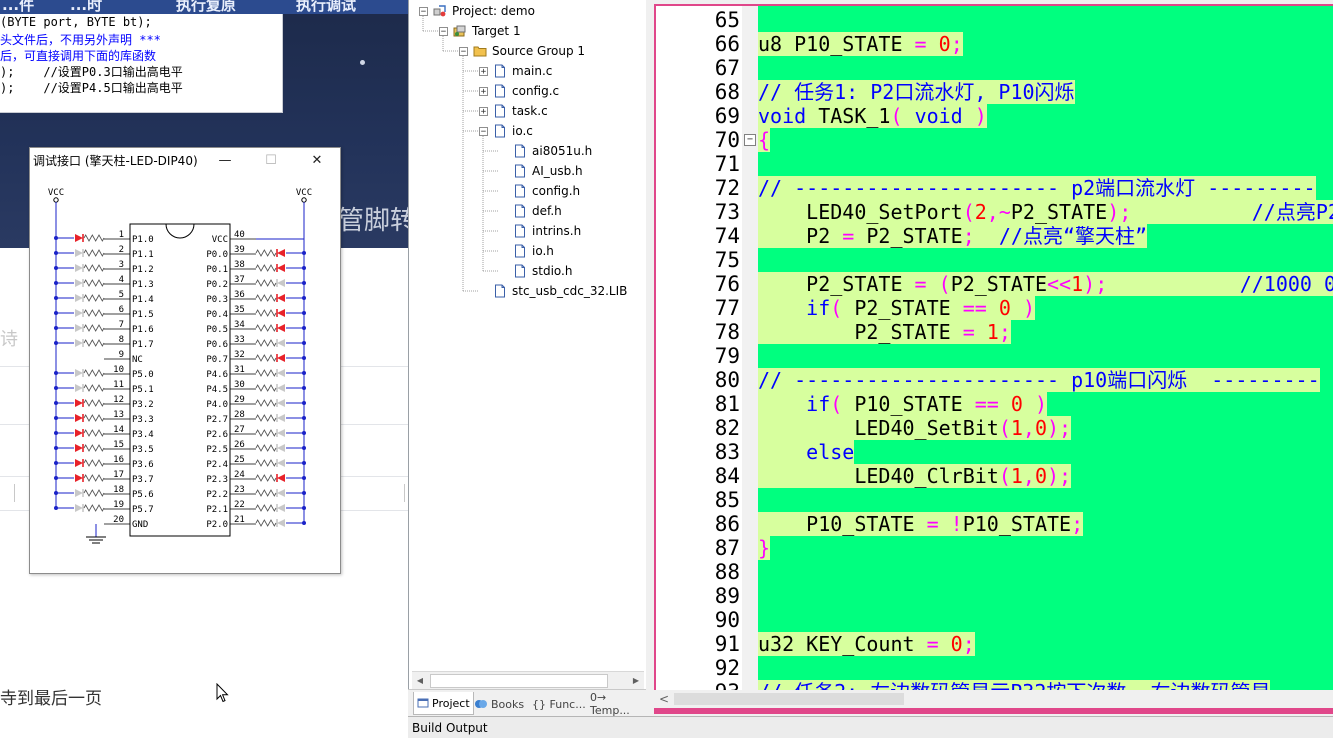 This screenshot has height=746, width=1333. Describe the element at coordinates (115, 161) in the screenshot. I see `window-title: 调试接口 (擎天柱-LED-DIP40)` at that location.